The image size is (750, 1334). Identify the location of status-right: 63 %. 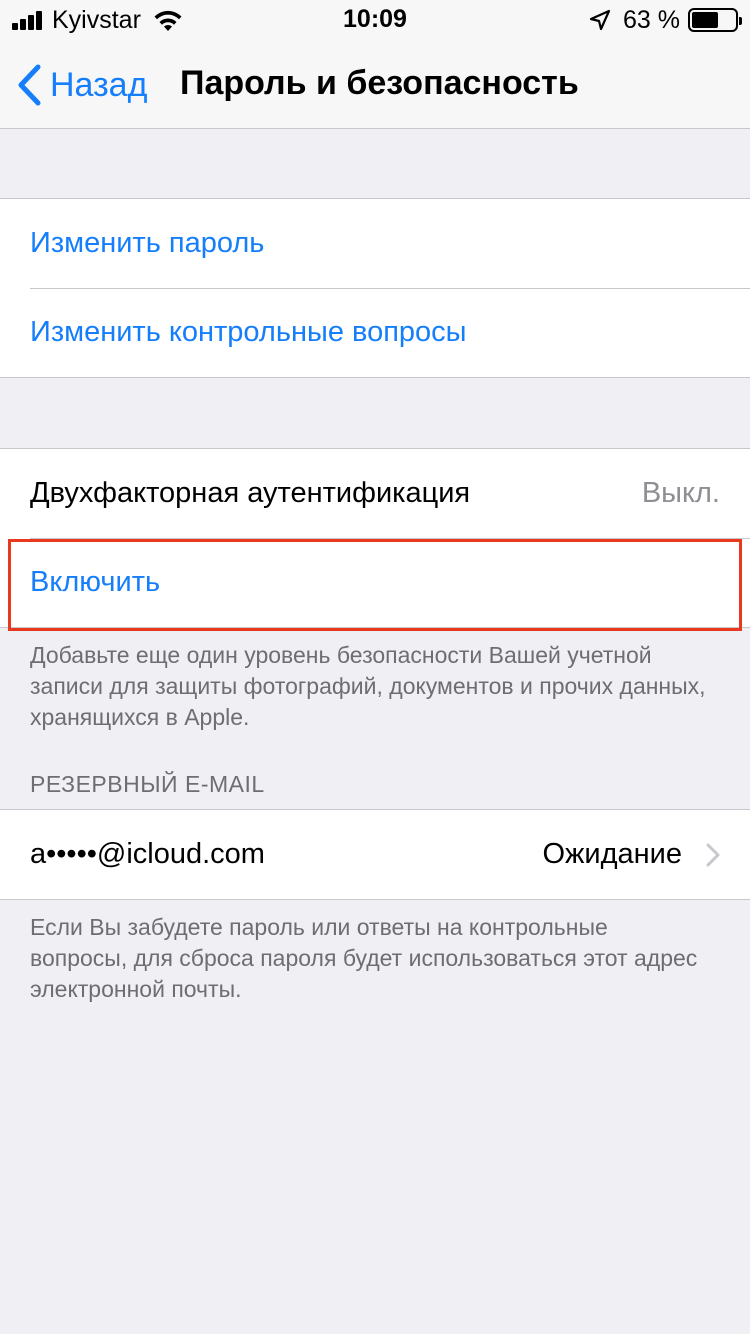
(665, 19).